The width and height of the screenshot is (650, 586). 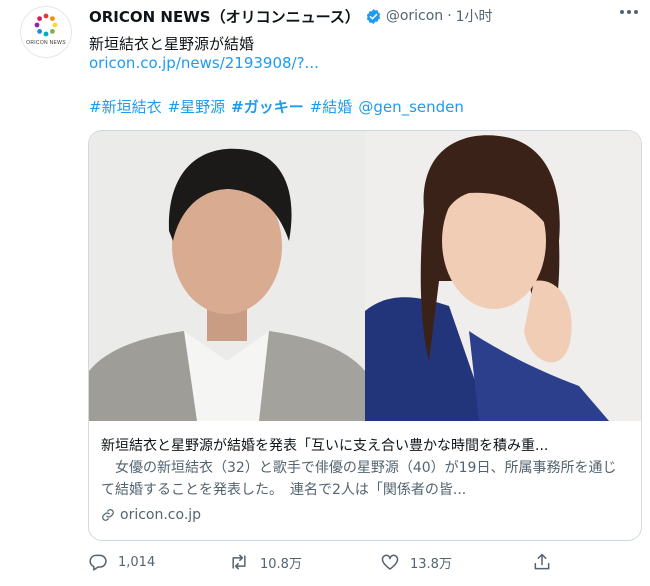 What do you see at coordinates (108, 515) in the screenshot?
I see `link-icon` at bounding box center [108, 515].